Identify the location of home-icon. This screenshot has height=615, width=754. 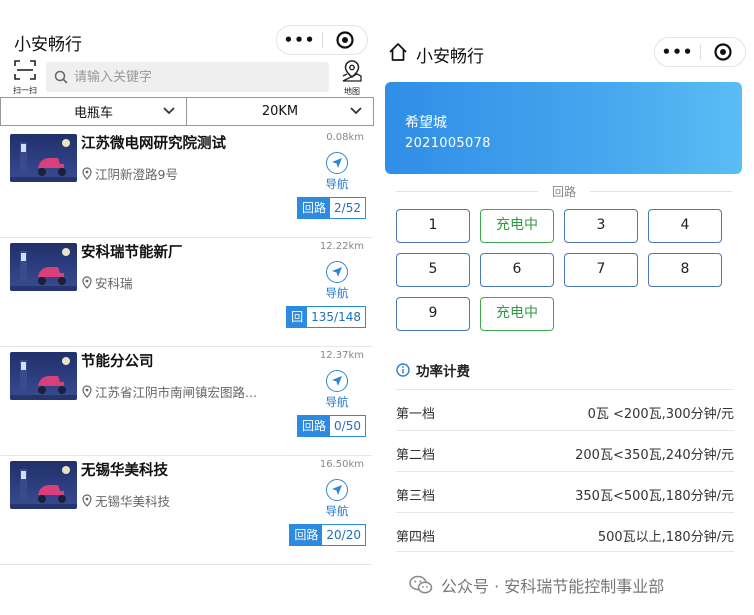
(398, 52).